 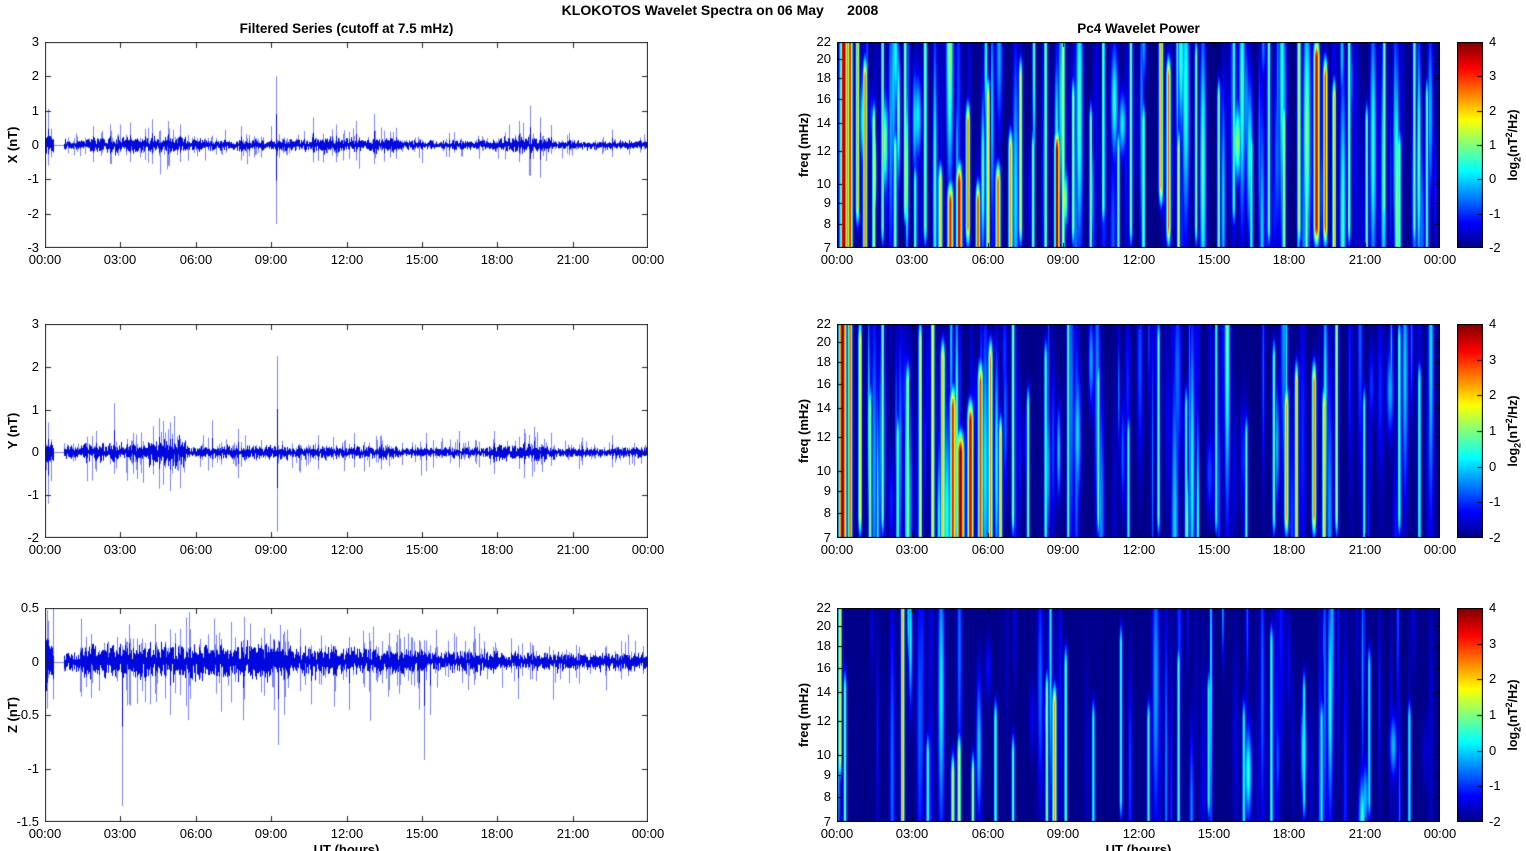 I want to click on figure-title: KLOKOTOS Wavelet Spectra on 06 May 2008, so click(x=720, y=10).